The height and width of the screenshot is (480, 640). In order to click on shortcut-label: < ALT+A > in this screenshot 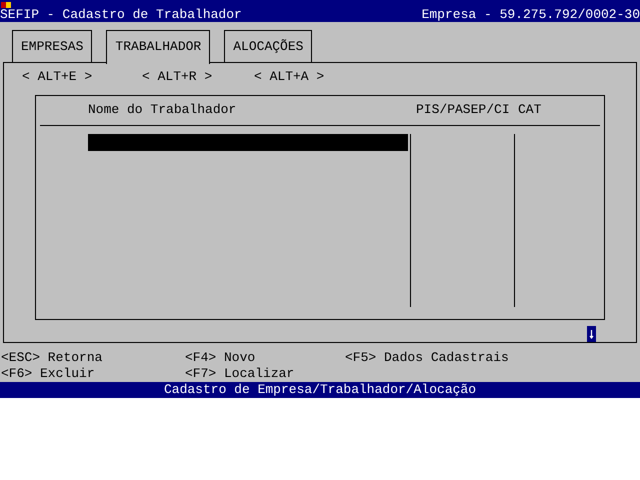, I will do `click(289, 76)`.